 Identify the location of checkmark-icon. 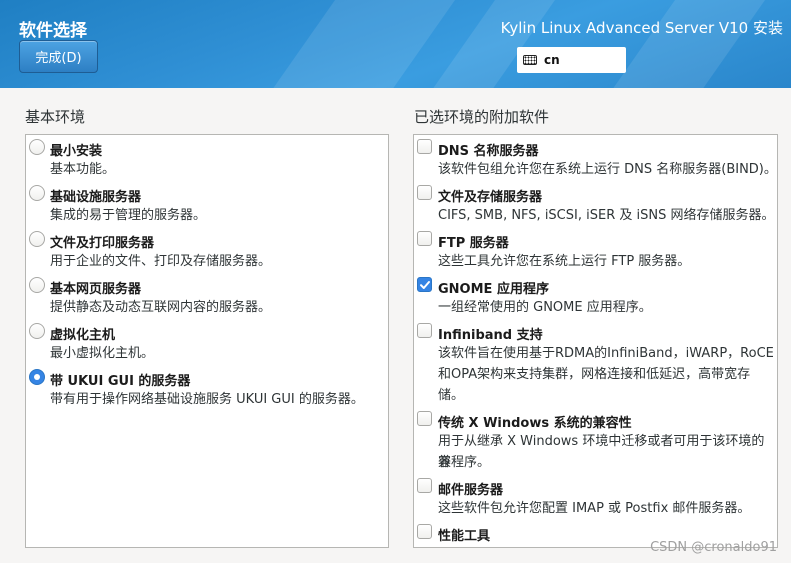
(425, 285).